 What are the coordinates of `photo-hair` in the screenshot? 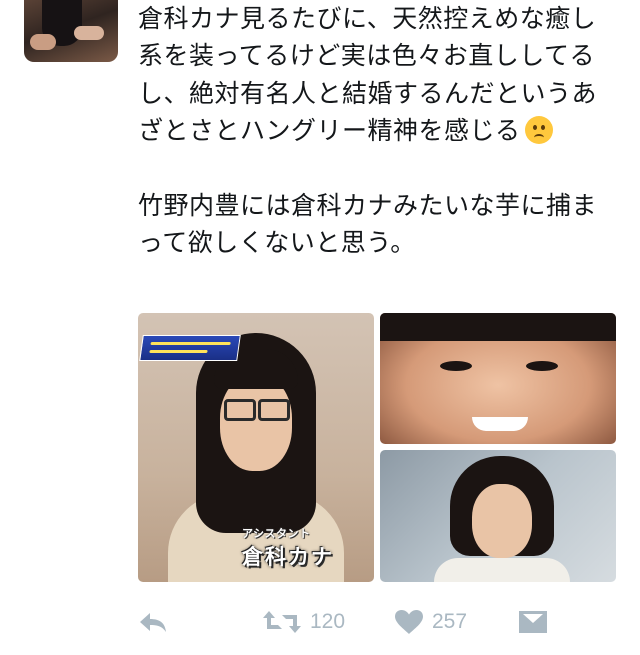 It's located at (498, 327).